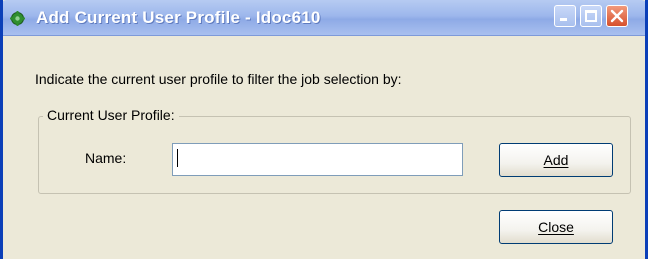 The height and width of the screenshot is (259, 648). I want to click on close-window-button, so click(617, 16).